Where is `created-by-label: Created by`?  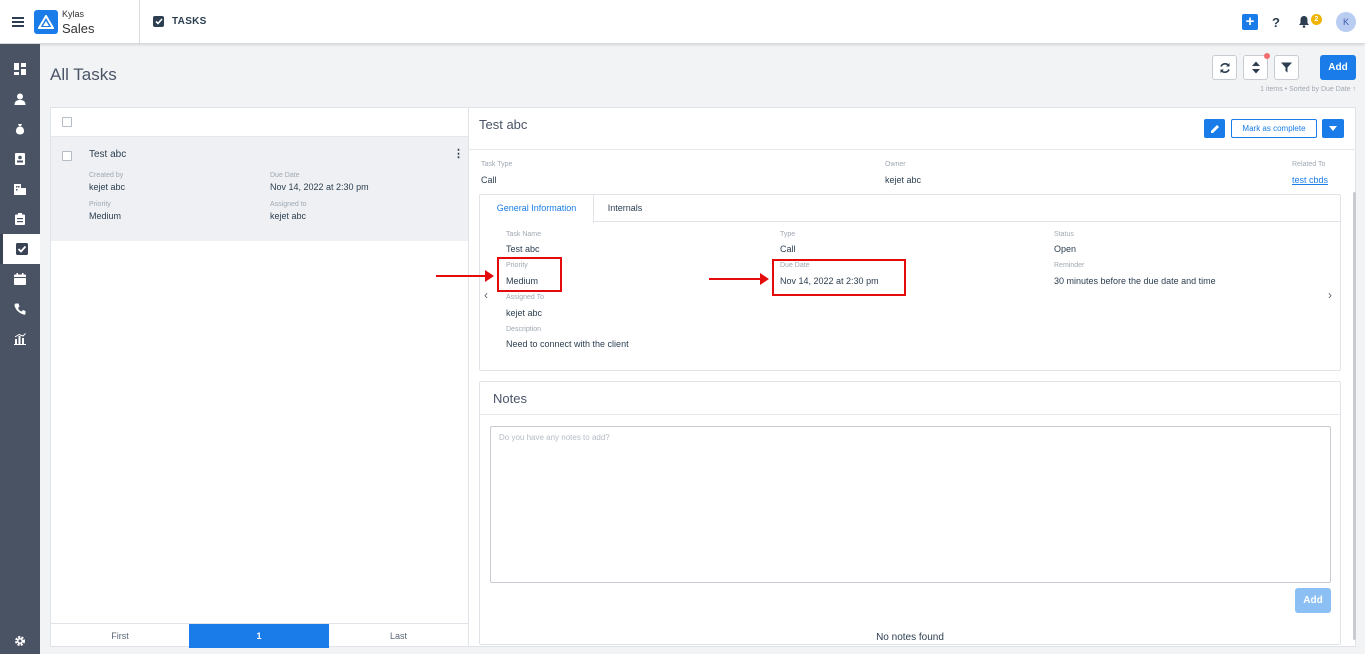 created-by-label: Created by is located at coordinates (106, 175).